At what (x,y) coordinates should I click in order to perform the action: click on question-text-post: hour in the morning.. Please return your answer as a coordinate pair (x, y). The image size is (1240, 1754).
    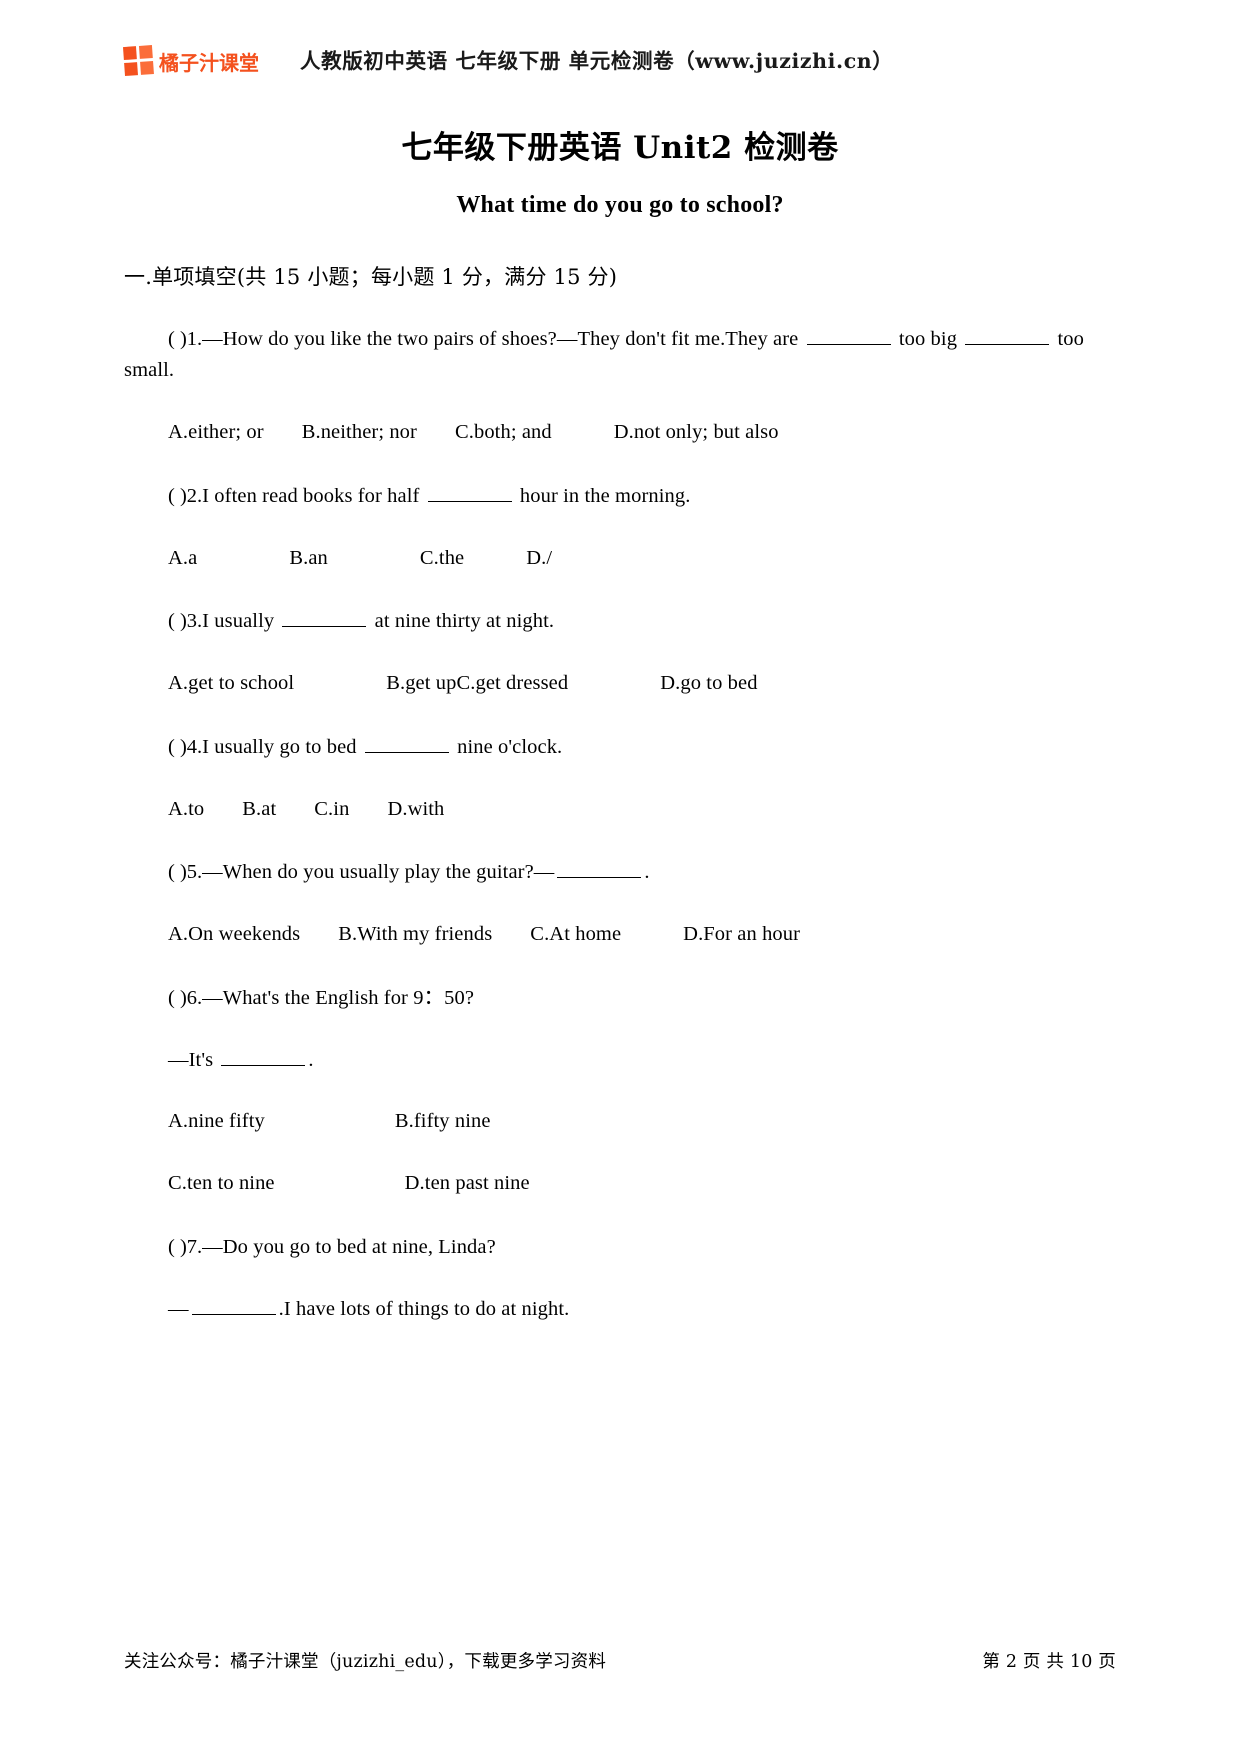
    Looking at the image, I should click on (602, 495).